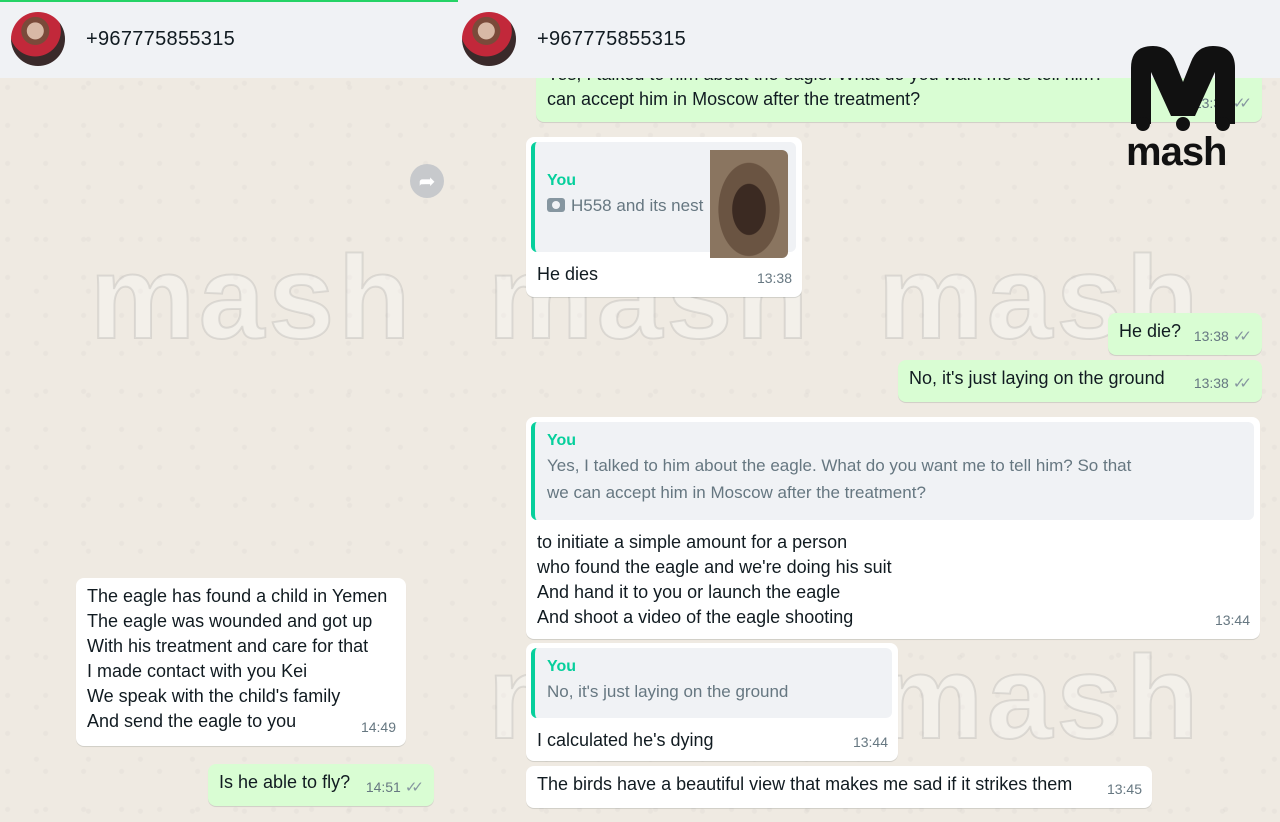 The width and height of the screenshot is (1280, 822). I want to click on camera-icon, so click(556, 205).